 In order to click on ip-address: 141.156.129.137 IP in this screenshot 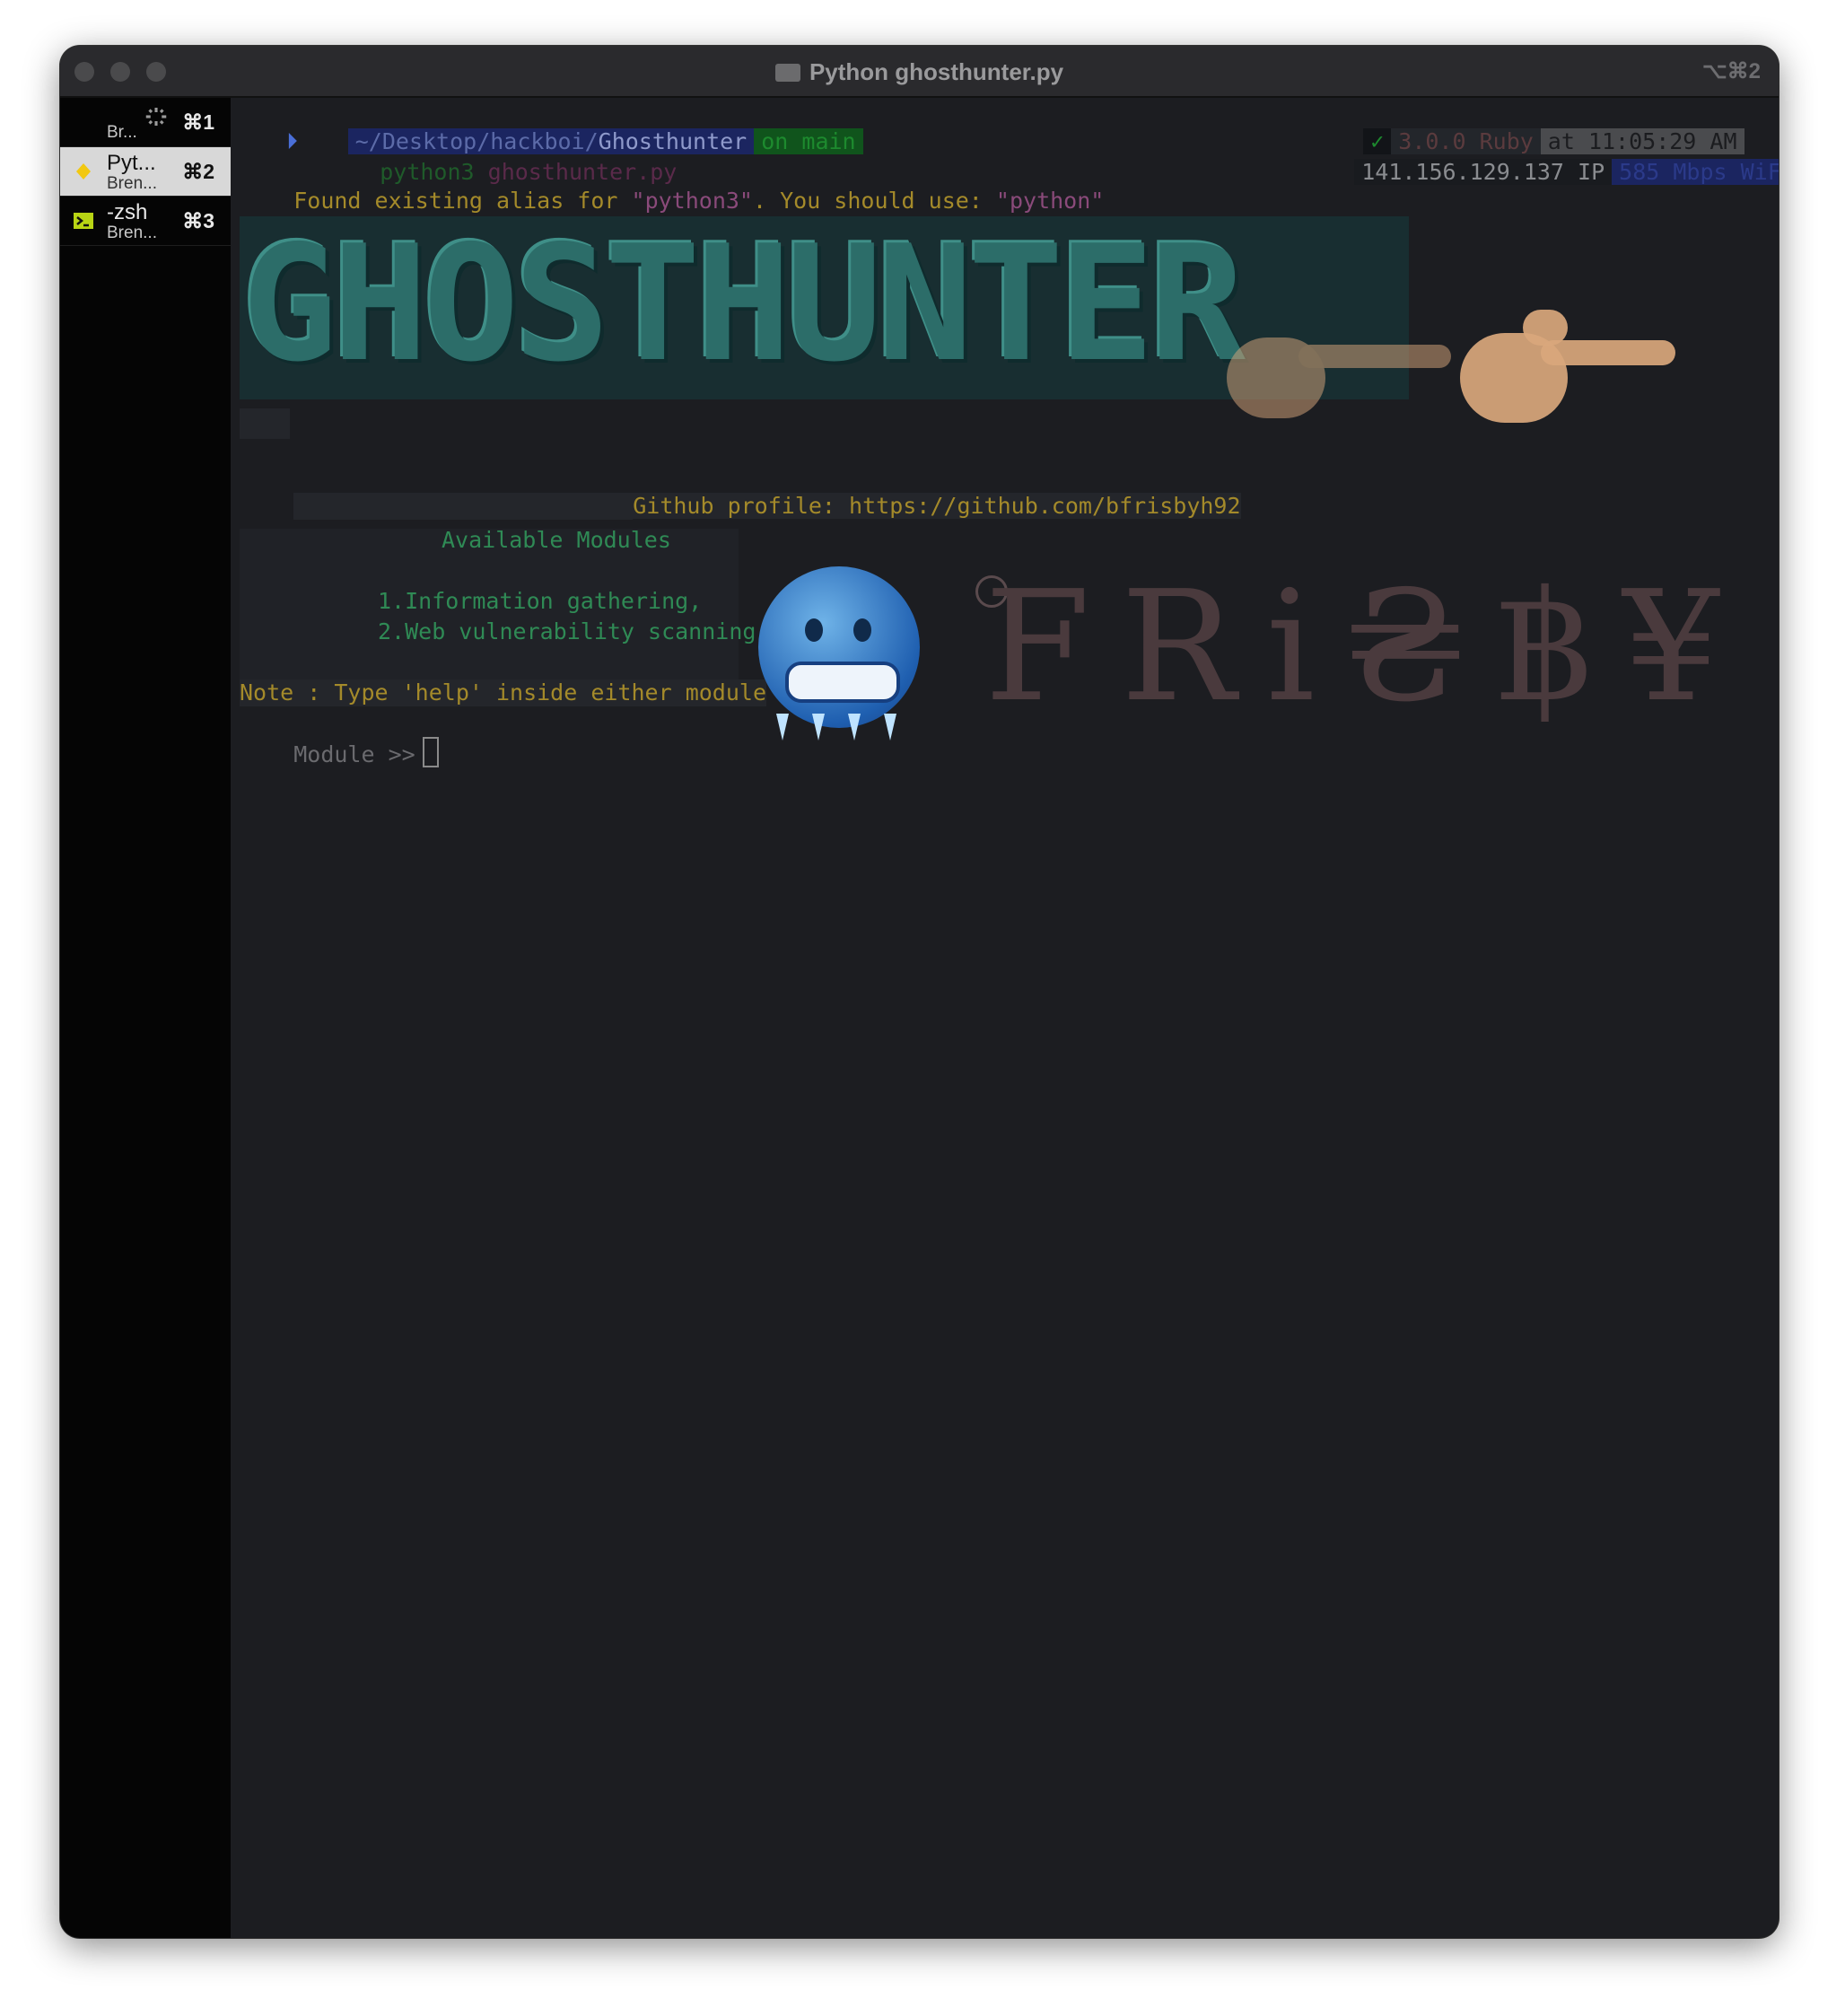, I will do `click(1483, 172)`.